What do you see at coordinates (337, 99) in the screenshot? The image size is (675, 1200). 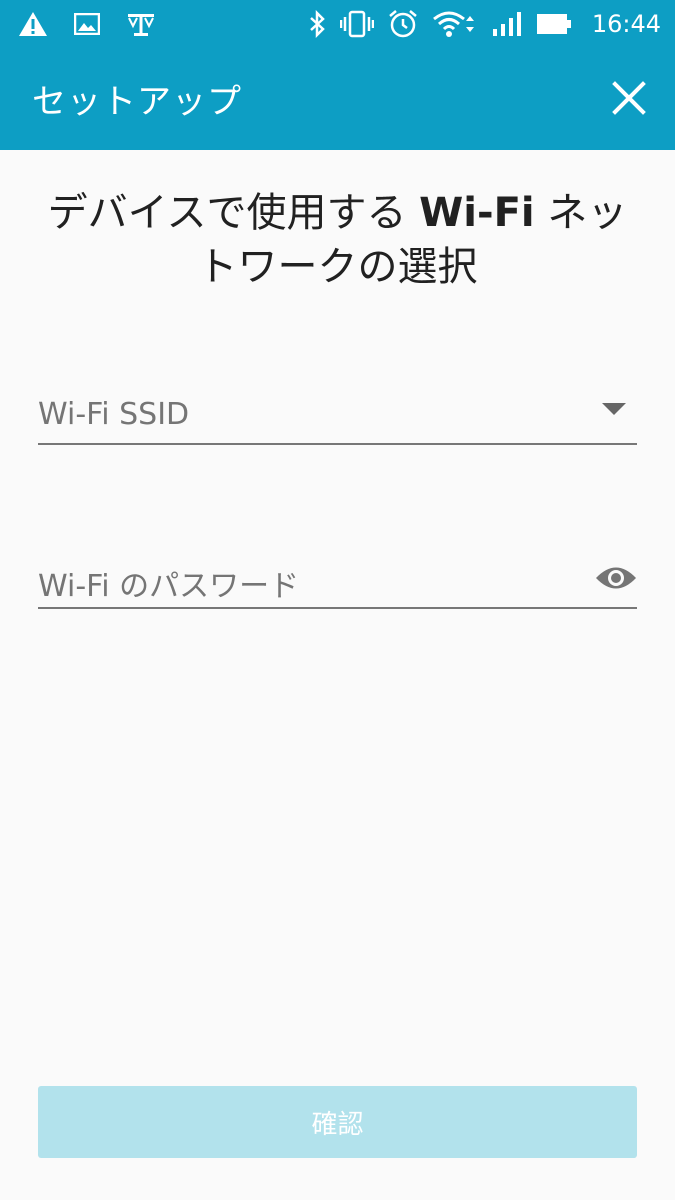 I see `app-bar: セットアップ` at bounding box center [337, 99].